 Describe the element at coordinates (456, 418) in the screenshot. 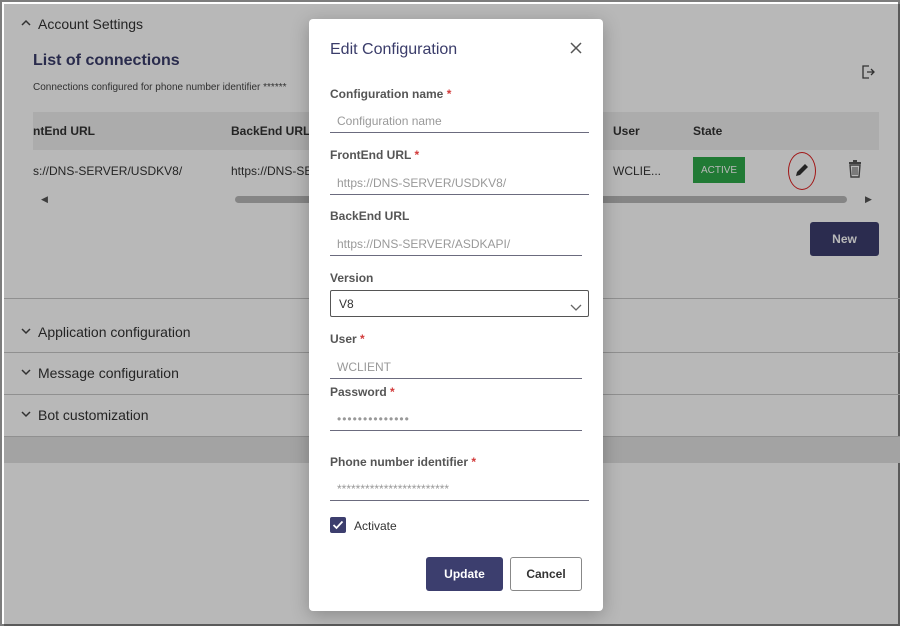

I see `password-field: ••••••••••••••` at that location.